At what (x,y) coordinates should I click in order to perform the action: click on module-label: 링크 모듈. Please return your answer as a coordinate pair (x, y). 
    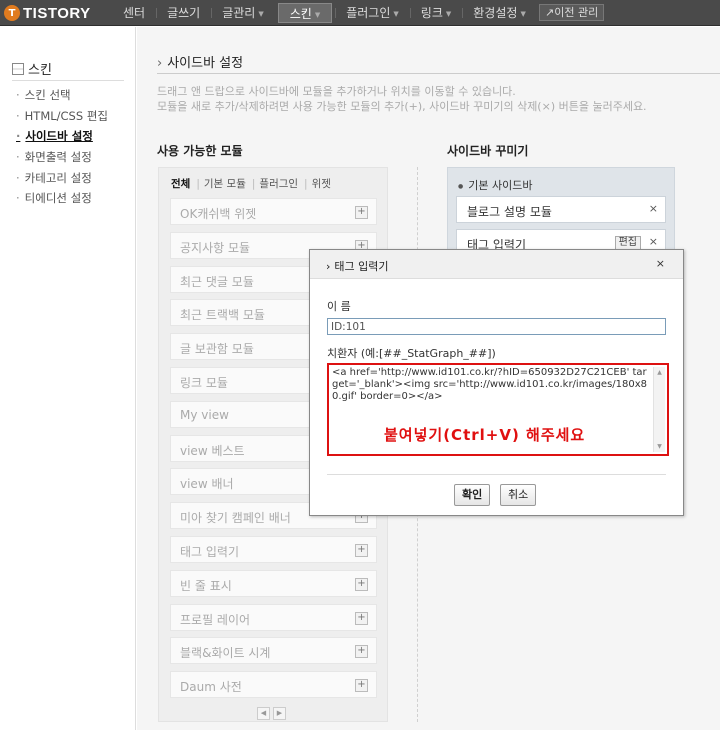
    Looking at the image, I should click on (204, 383).